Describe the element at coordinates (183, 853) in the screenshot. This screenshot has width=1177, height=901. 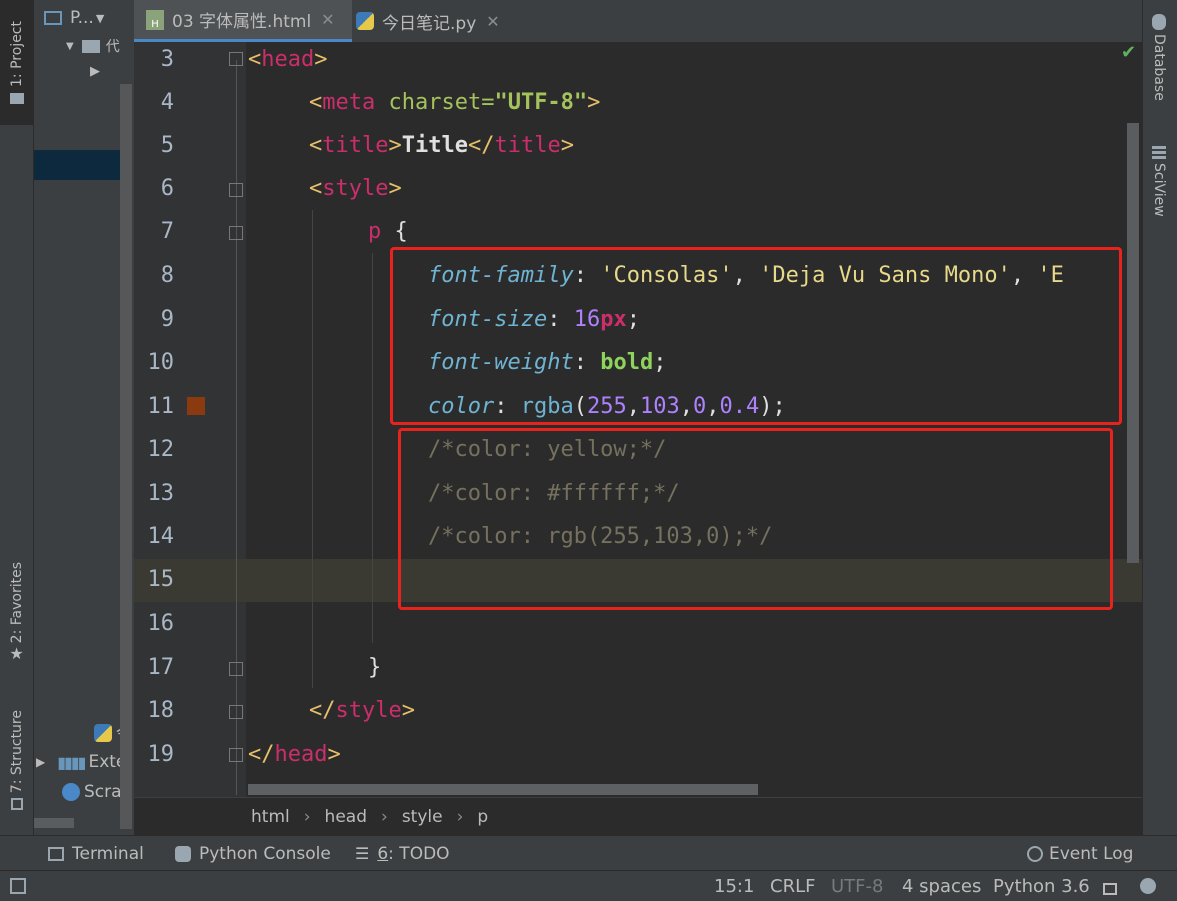
I see `python-icon` at that location.